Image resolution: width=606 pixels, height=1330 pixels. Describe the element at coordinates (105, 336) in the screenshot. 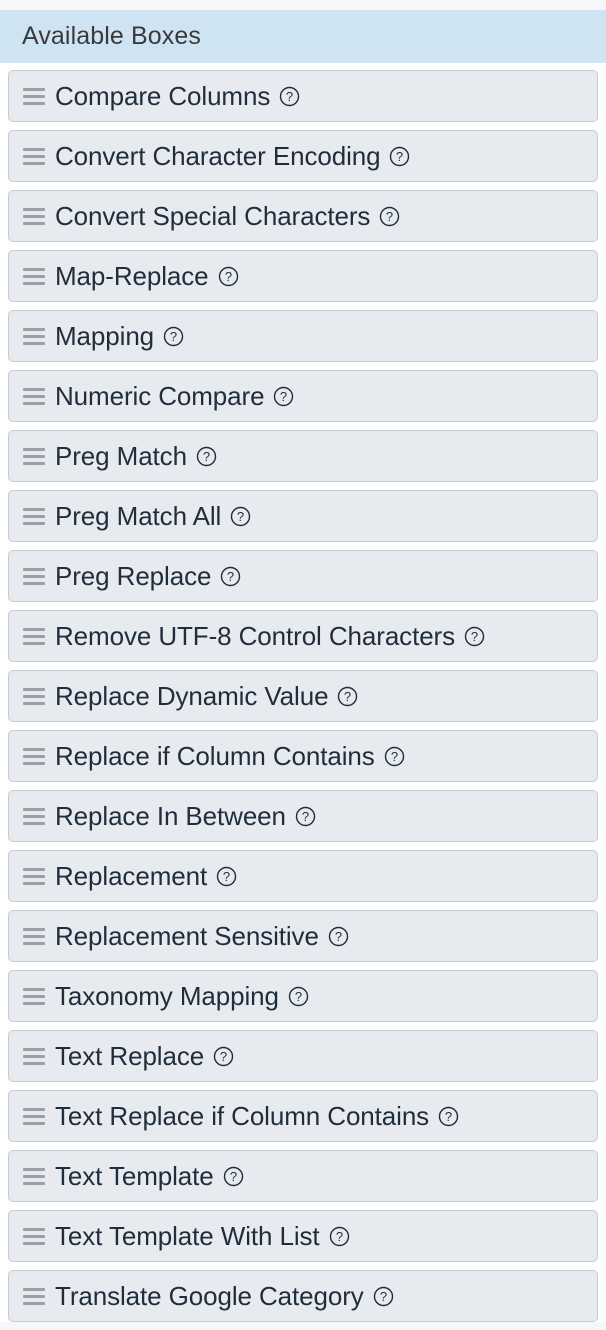

I see `list-item-label: Mapping` at that location.